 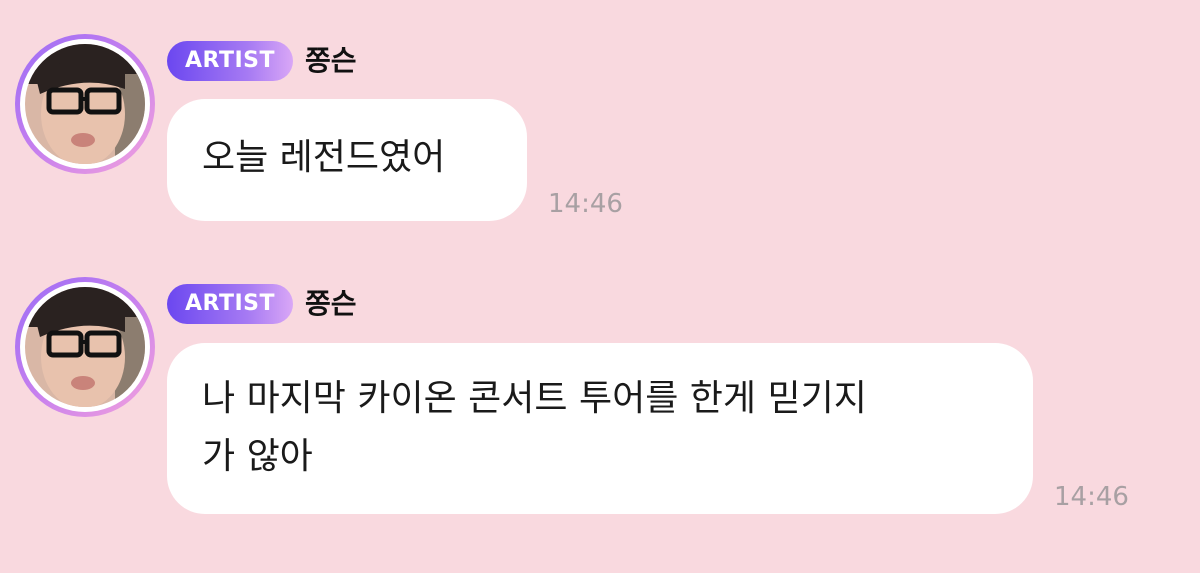 What do you see at coordinates (324, 157) in the screenshot?
I see `message-text: 오늘 레전드였어` at bounding box center [324, 157].